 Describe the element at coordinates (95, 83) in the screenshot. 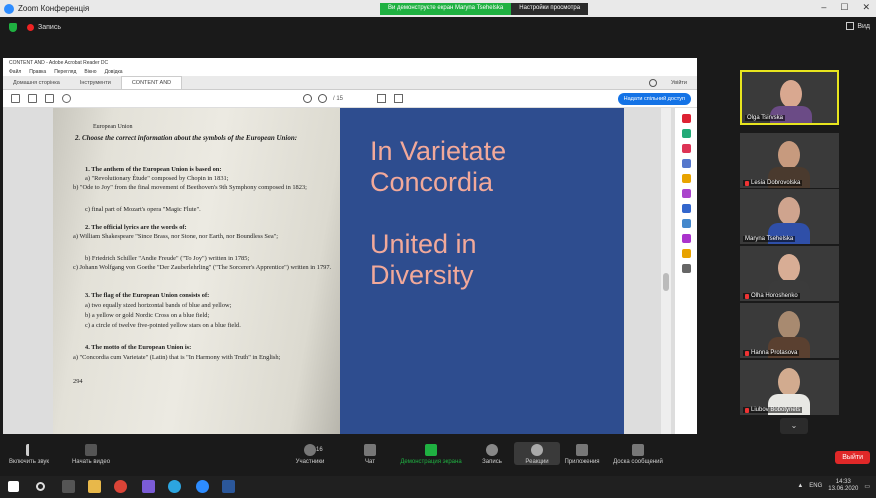

I see `tab-tools: Інструменти` at that location.